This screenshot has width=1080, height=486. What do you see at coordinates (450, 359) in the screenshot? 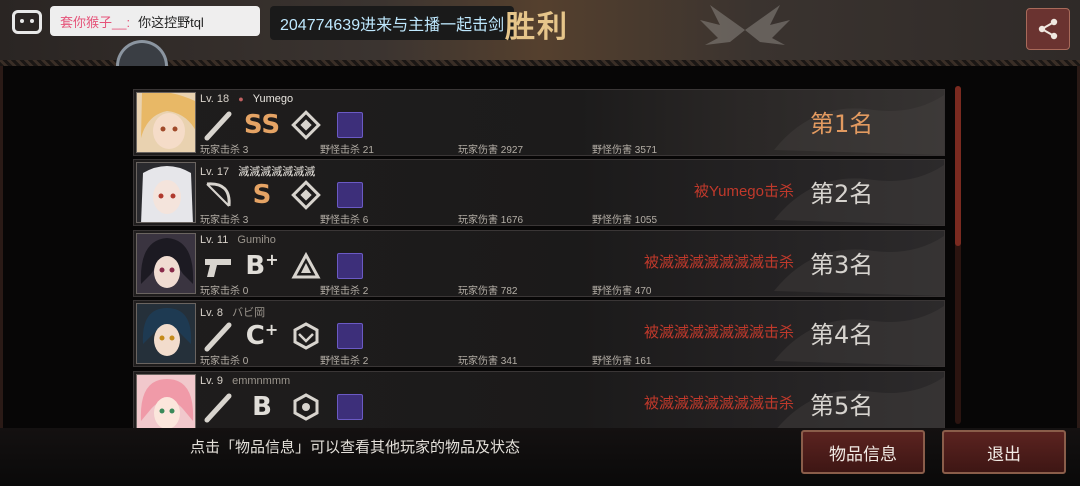
I see `player-stats: 玩家击杀 0 野怪击杀 2 玩家伤害 341 野怪伤害 161` at bounding box center [450, 359].